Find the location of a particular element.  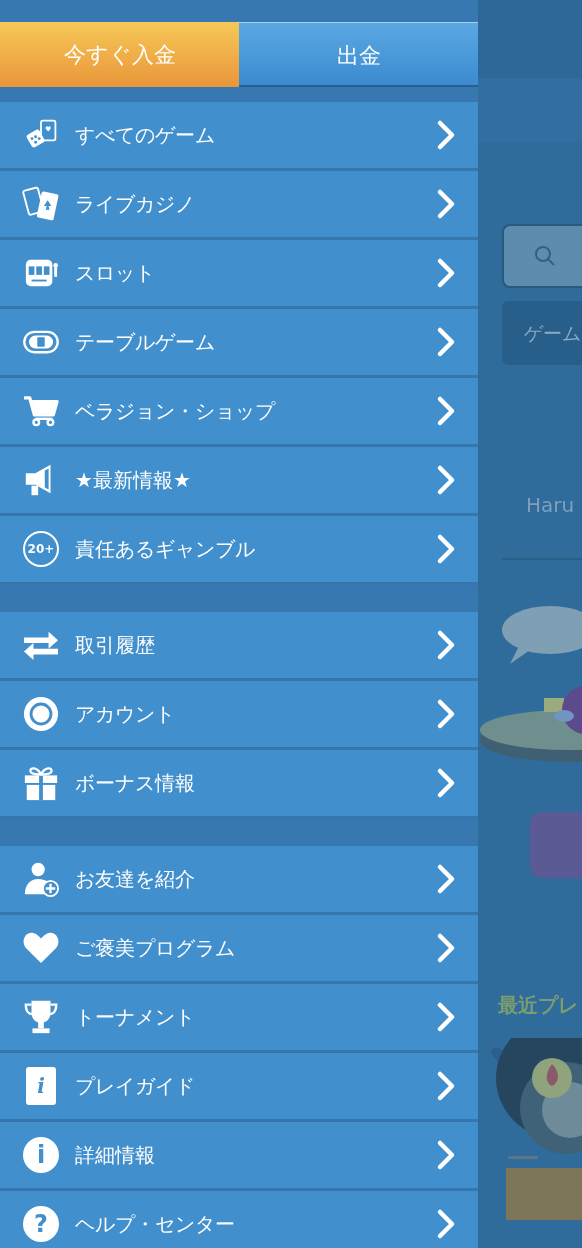

menu-label: テーブルゲーム is located at coordinates (145, 342).